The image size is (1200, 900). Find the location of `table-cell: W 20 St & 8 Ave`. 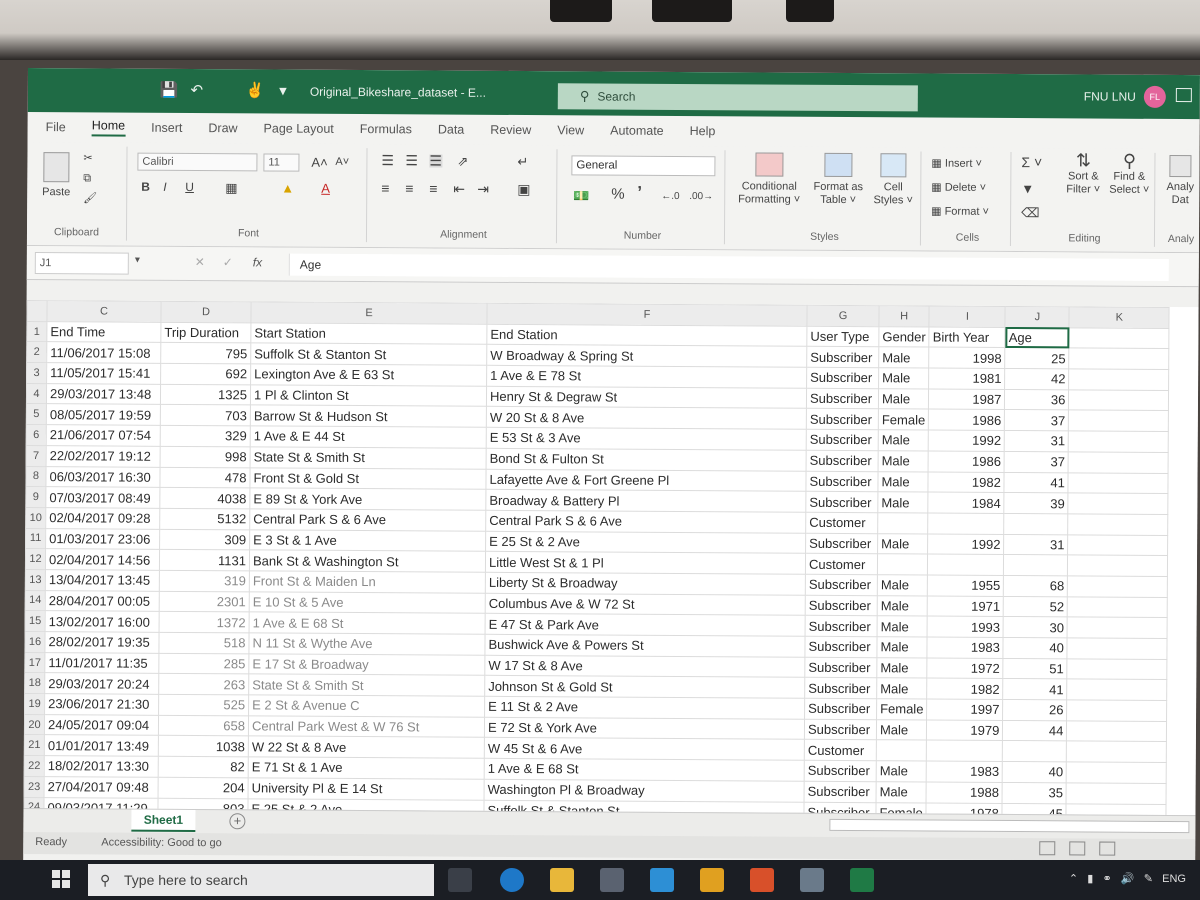

table-cell: W 20 St & 8 Ave is located at coordinates (646, 418).